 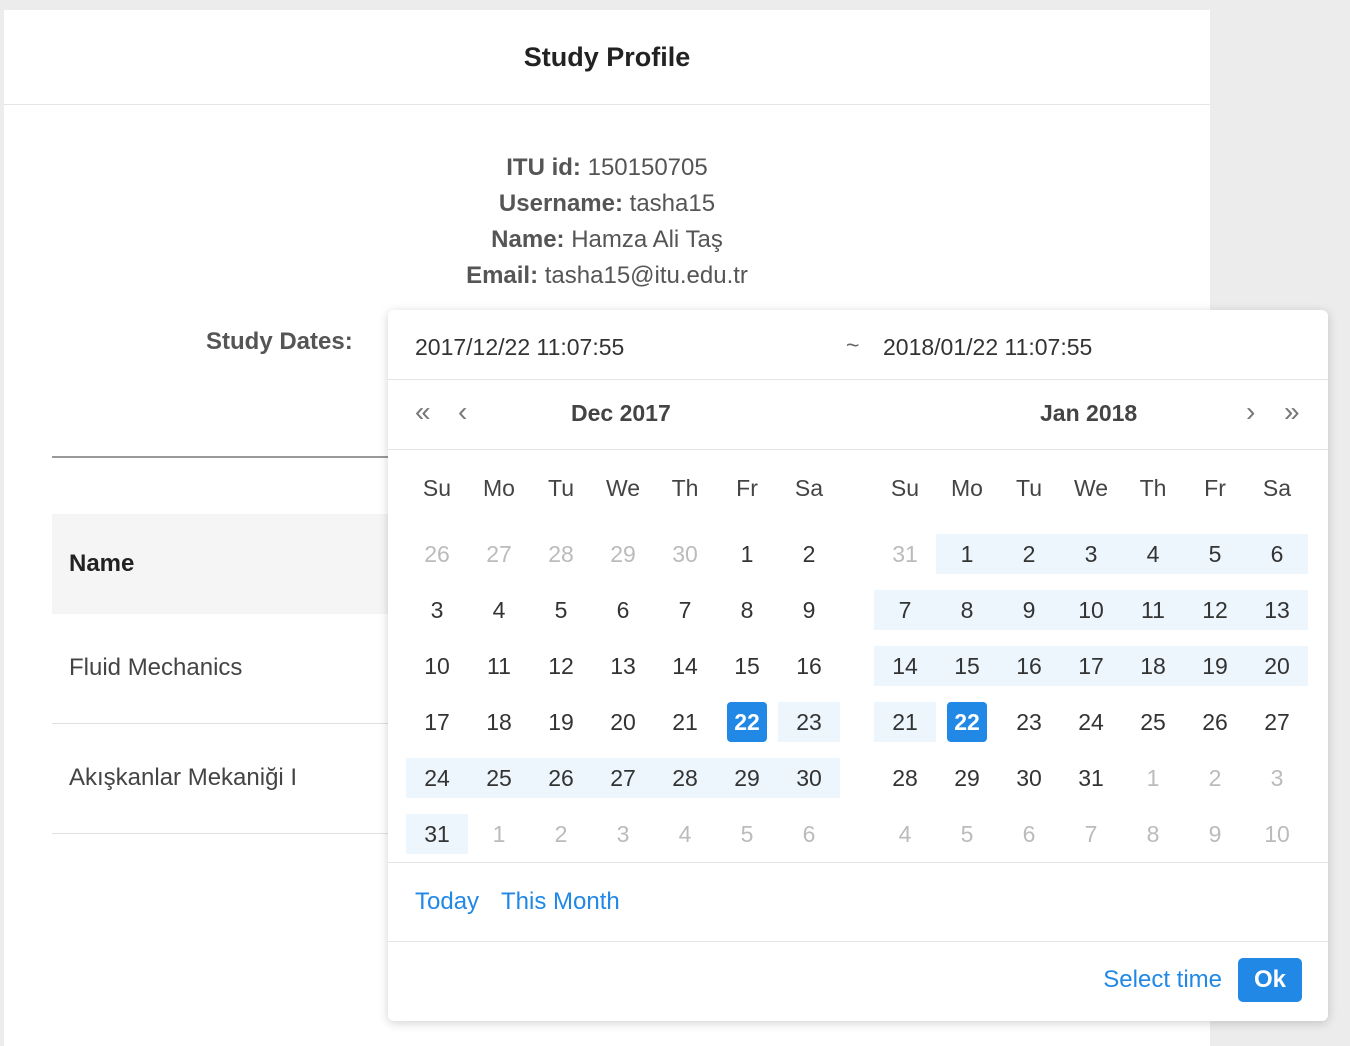 I want to click on end-date-input: 2018/01/22 11:07:55, so click(x=987, y=347).